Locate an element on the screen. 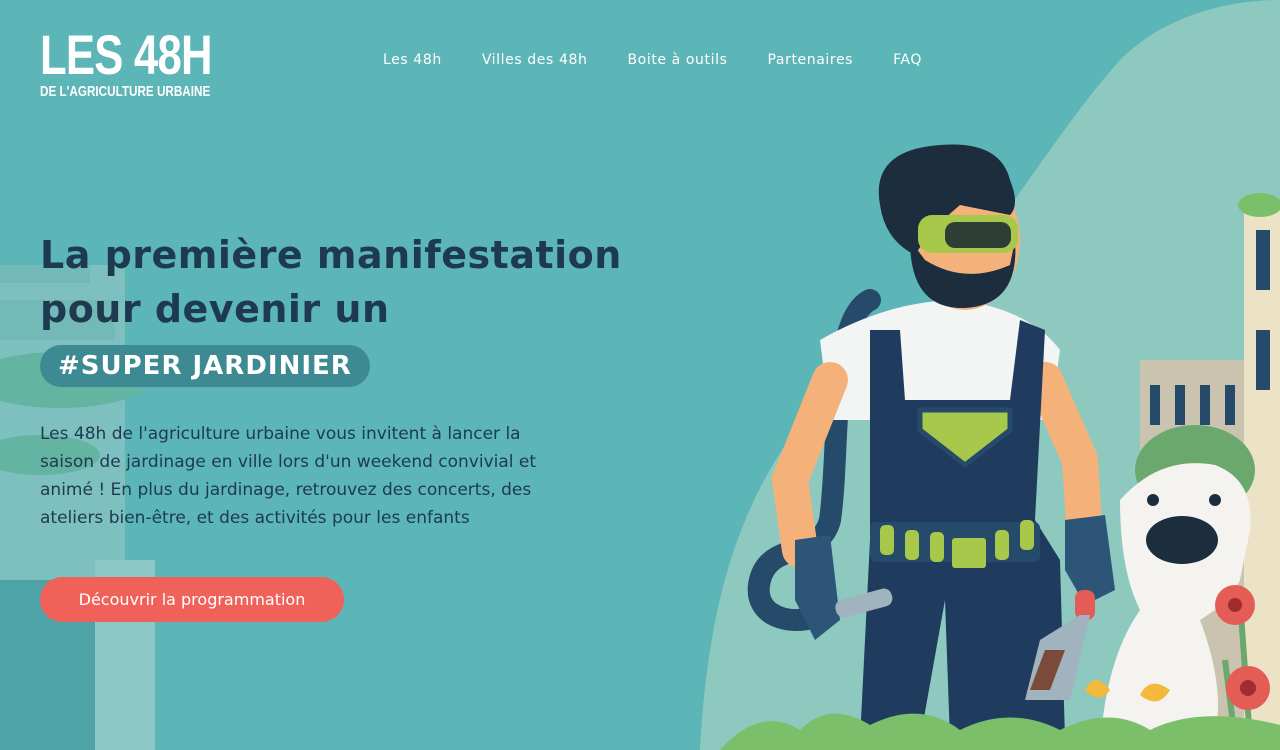 The image size is (1280, 750). nav-item-les-48h: Les 48h is located at coordinates (412, 60).